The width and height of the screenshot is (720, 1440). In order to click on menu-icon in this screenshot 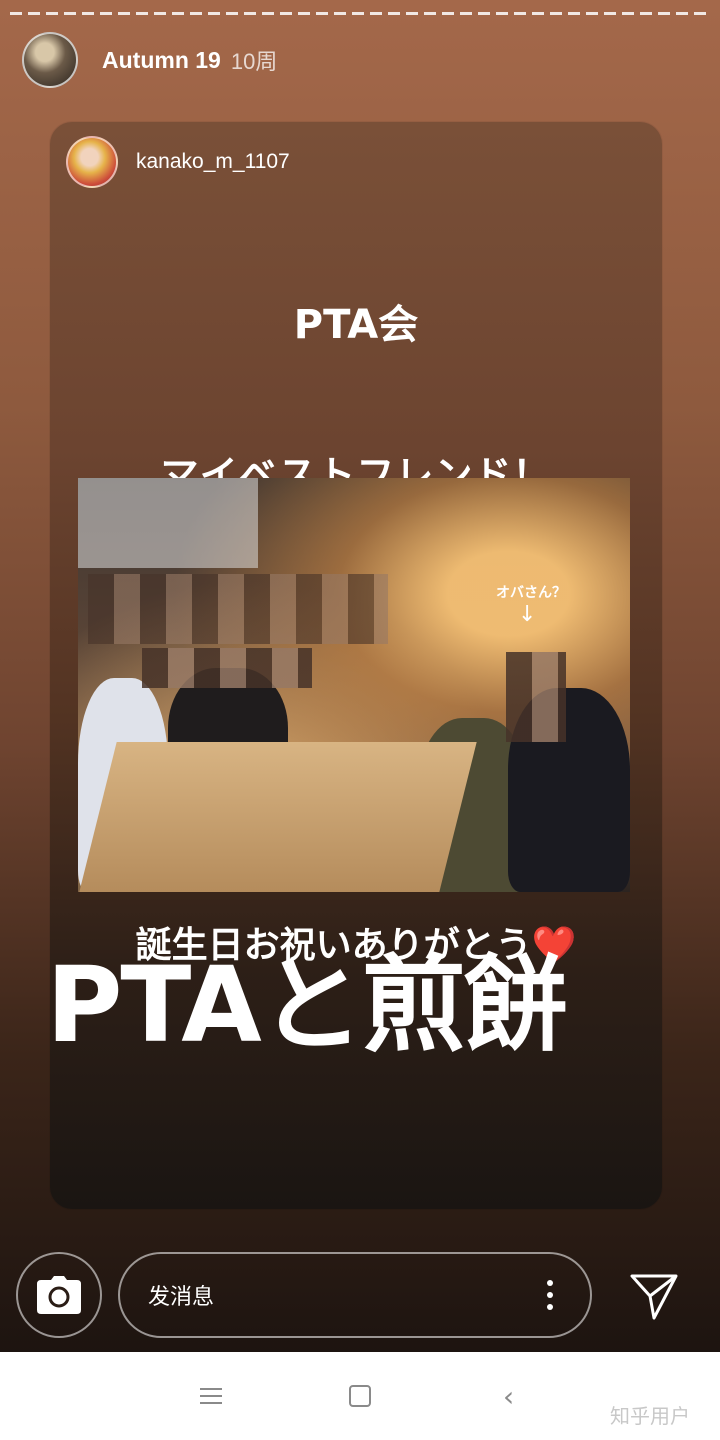, I will do `click(211, 1396)`.